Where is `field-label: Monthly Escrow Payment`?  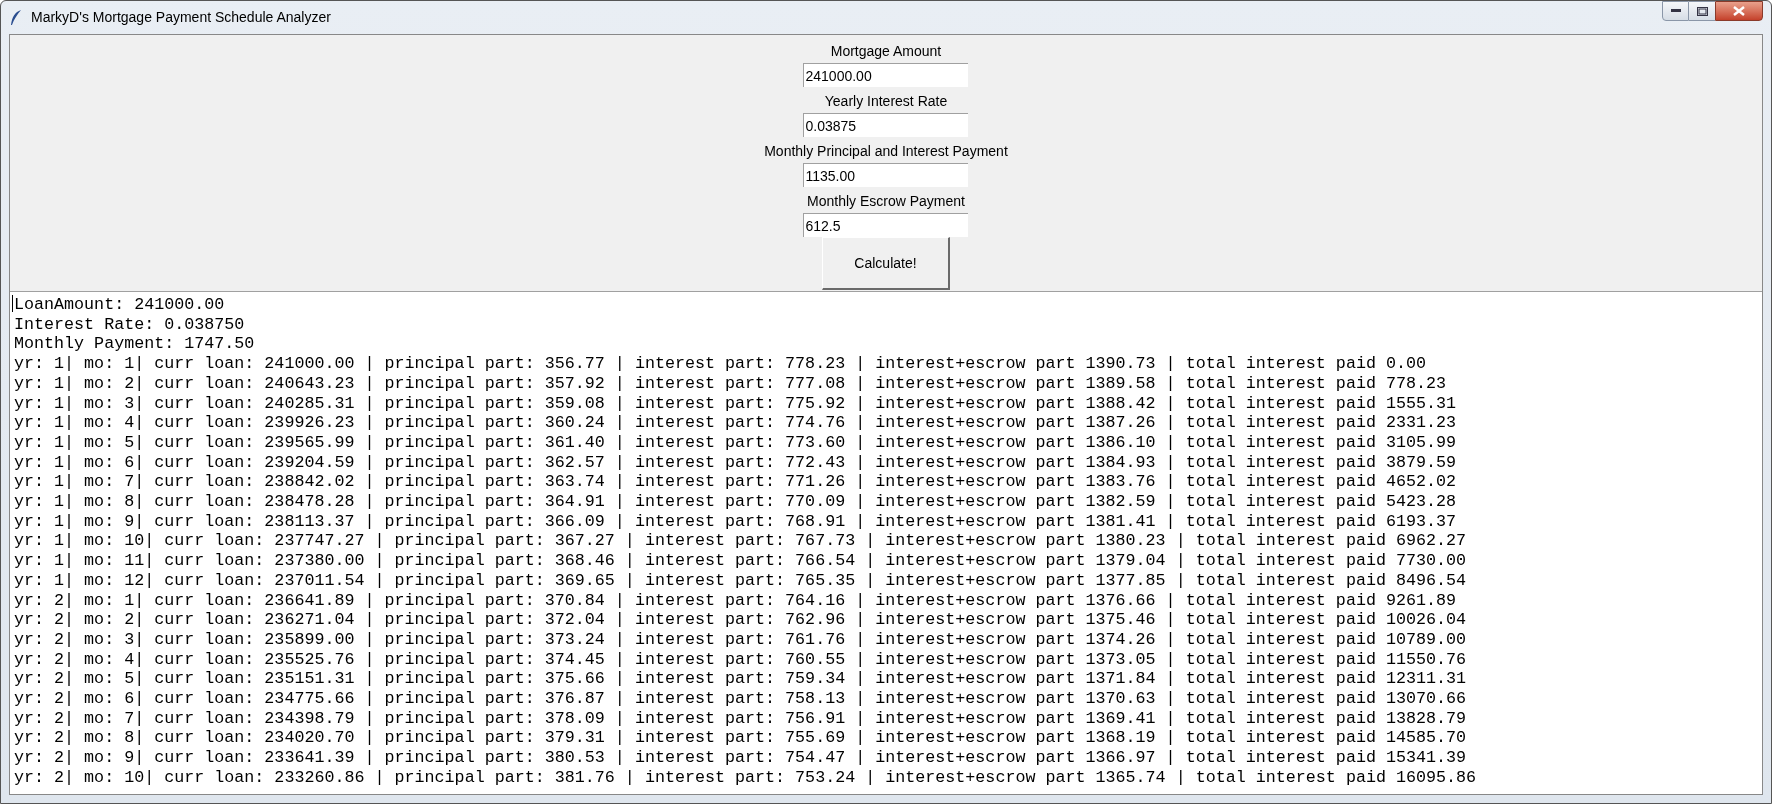
field-label: Monthly Escrow Payment is located at coordinates (886, 201).